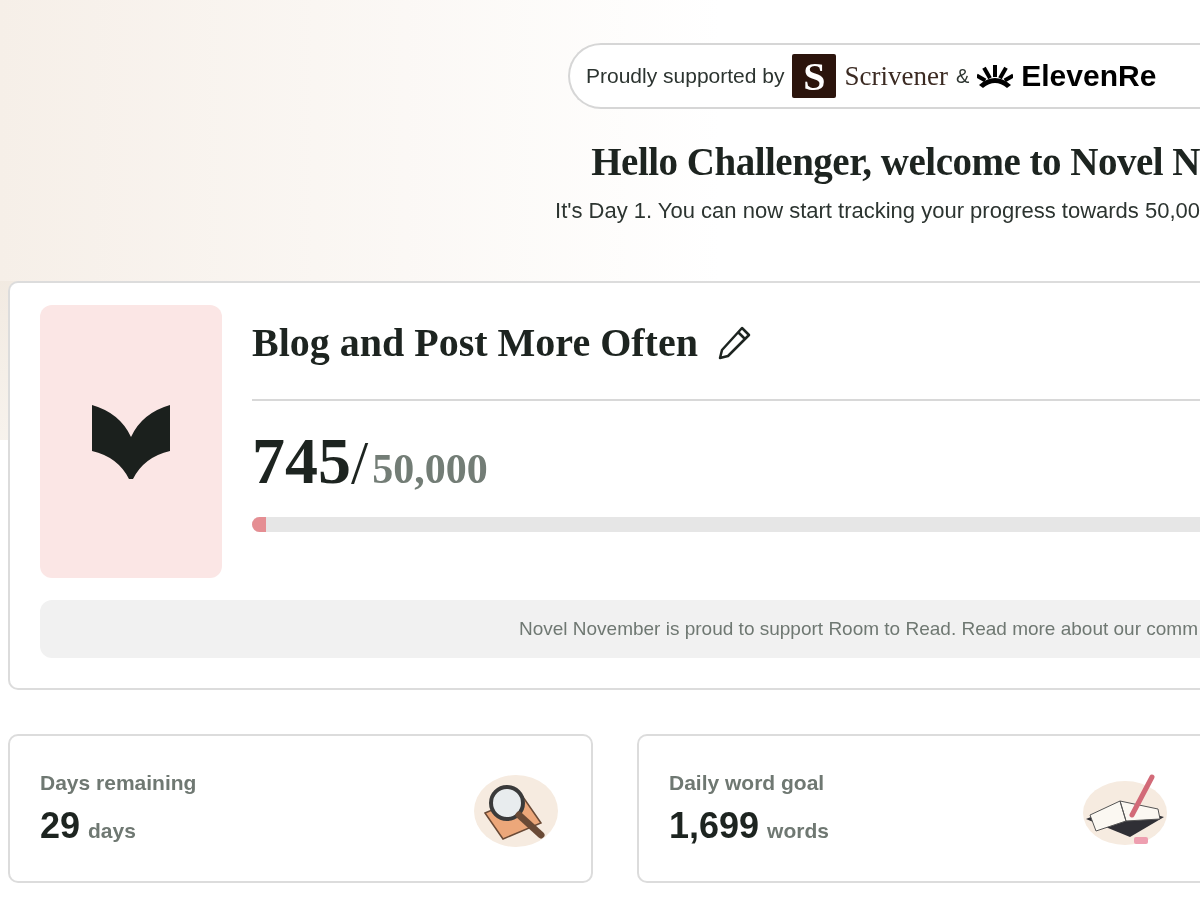 The image size is (1200, 900). What do you see at coordinates (814, 76) in the screenshot?
I see `logo-mark: S` at bounding box center [814, 76].